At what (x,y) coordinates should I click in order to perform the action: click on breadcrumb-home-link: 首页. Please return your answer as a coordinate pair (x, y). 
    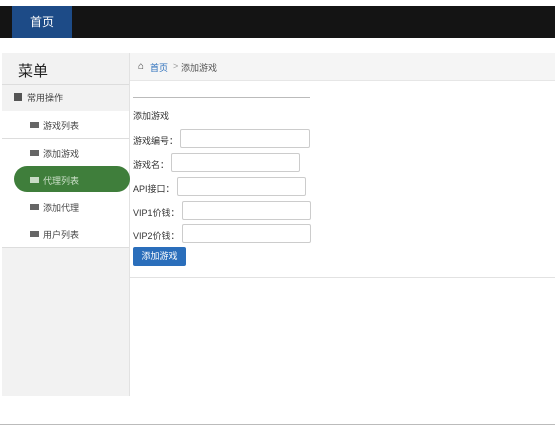
    Looking at the image, I should click on (159, 67).